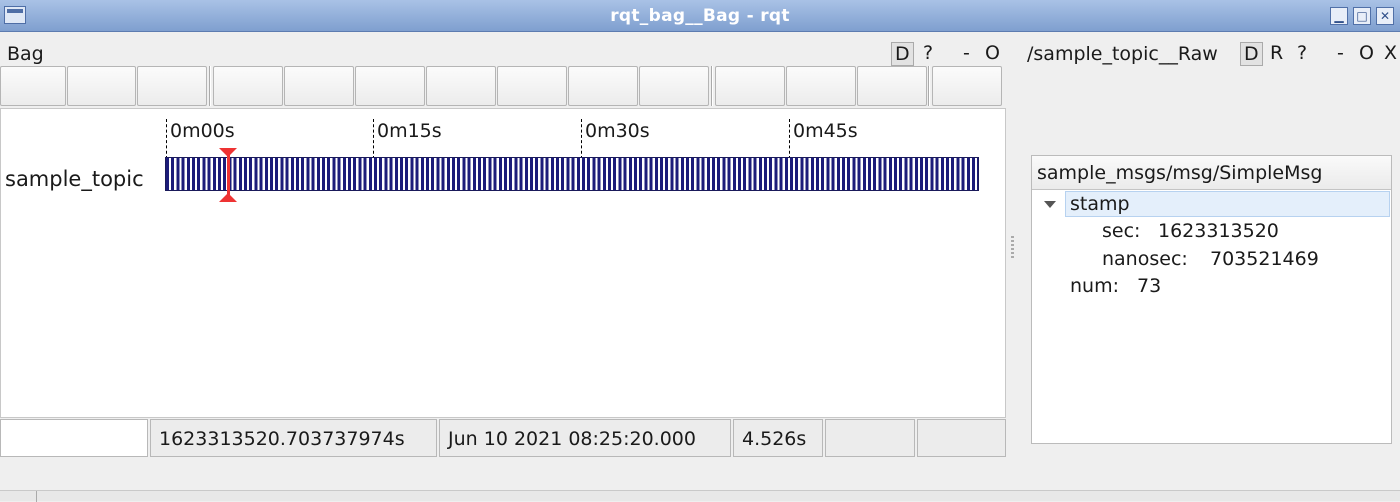  I want to click on close-window-icon: ✕, so click(1385, 16).